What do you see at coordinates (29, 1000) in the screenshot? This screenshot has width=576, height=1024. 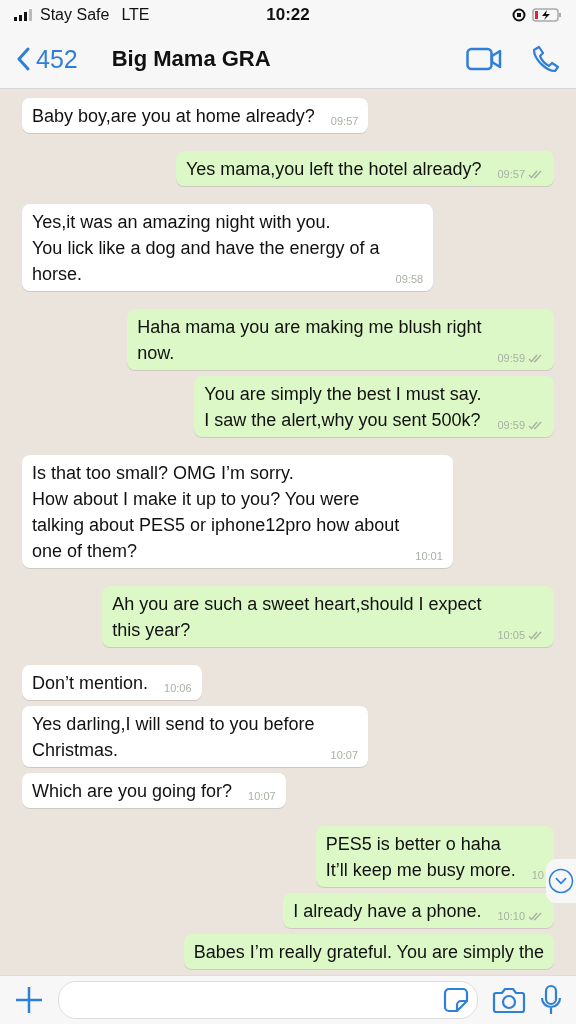 I see `plus-icon` at bounding box center [29, 1000].